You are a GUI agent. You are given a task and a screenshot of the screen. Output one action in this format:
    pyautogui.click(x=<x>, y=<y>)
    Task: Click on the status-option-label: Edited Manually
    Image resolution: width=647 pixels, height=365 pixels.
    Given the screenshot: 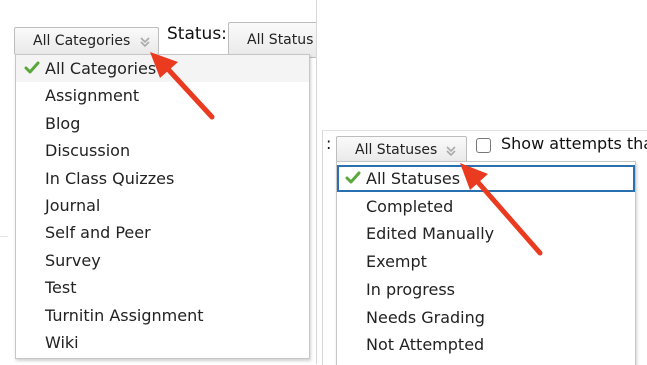 What is the action you would take?
    pyautogui.click(x=430, y=234)
    